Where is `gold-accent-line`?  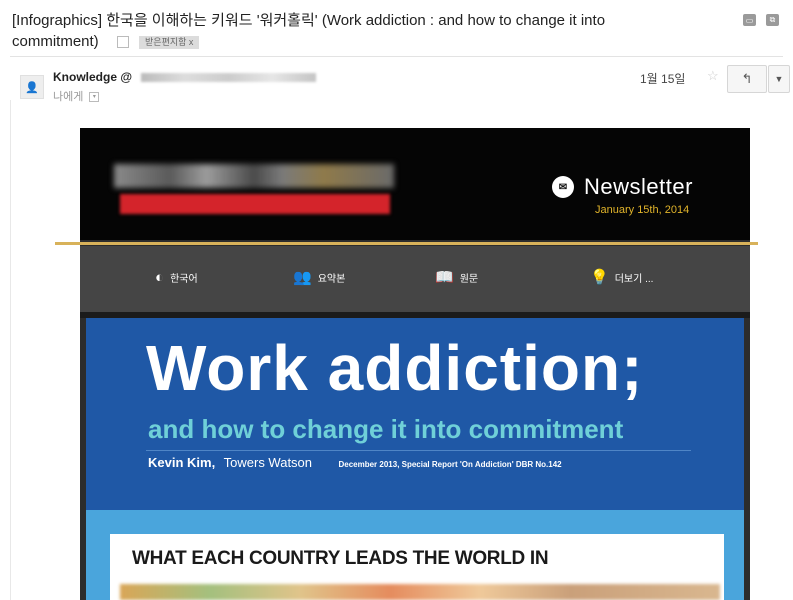 gold-accent-line is located at coordinates (406, 243).